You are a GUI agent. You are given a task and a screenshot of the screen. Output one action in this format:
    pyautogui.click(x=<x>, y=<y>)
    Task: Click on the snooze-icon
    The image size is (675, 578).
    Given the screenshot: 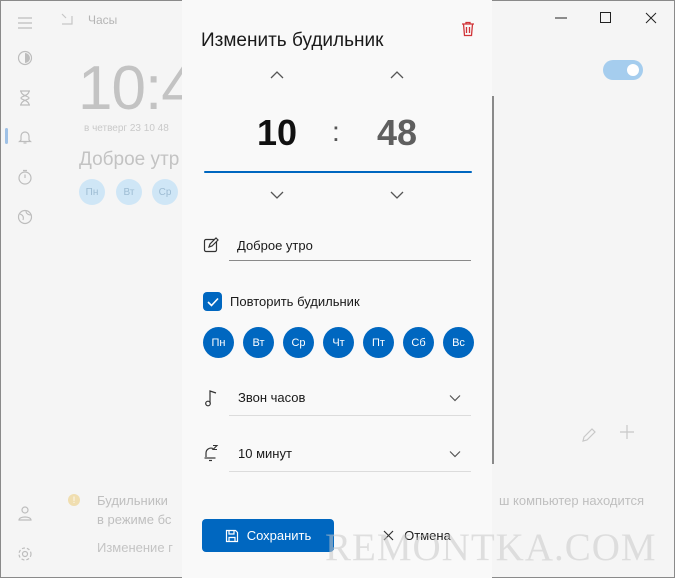 What is the action you would take?
    pyautogui.click(x=211, y=453)
    